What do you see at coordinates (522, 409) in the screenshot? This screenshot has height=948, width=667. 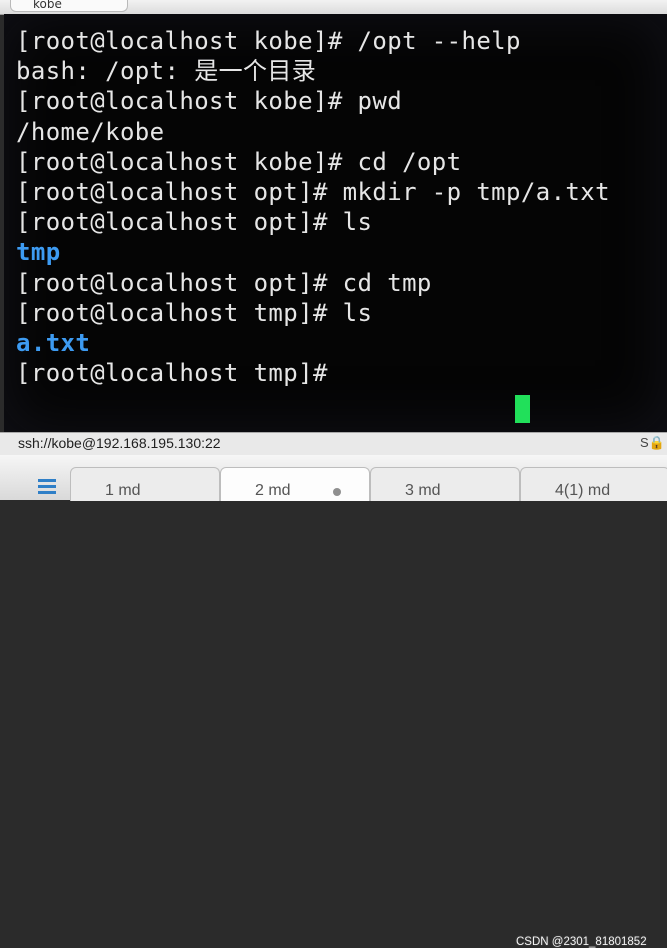 I see `terminal-cursor` at bounding box center [522, 409].